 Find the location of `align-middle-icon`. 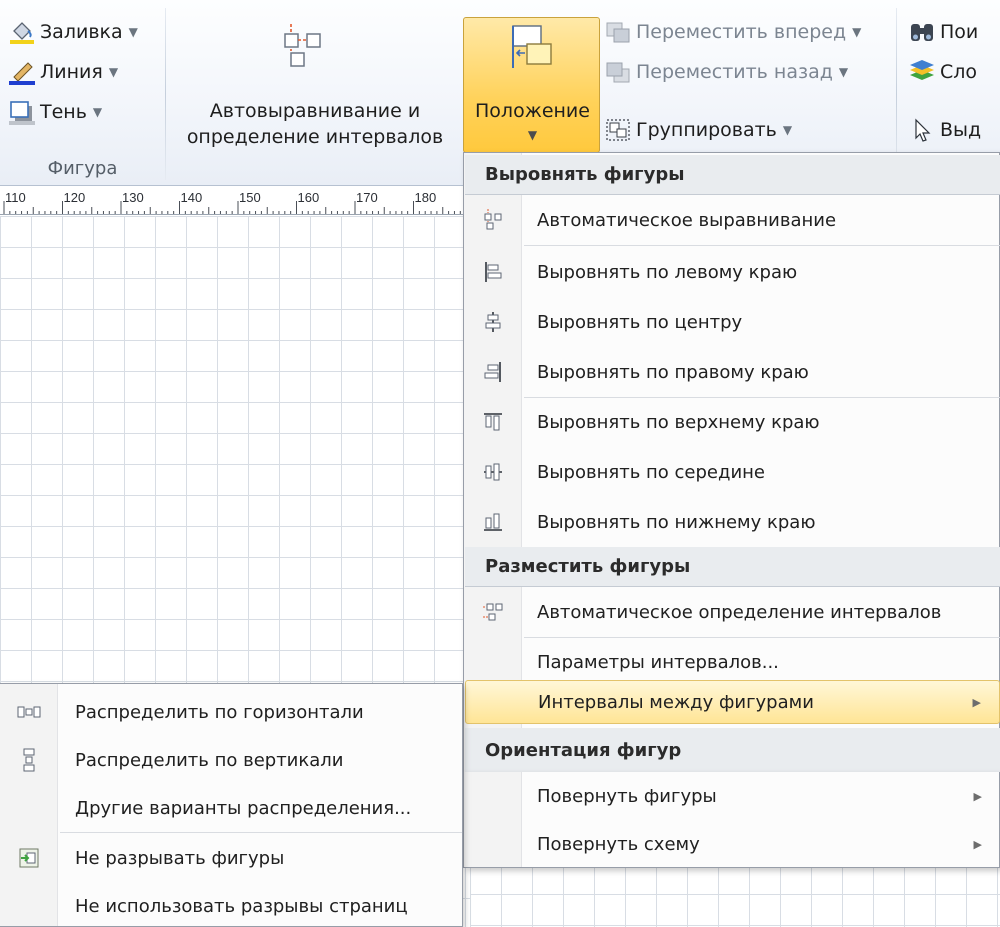

align-middle-icon is located at coordinates (493, 472).